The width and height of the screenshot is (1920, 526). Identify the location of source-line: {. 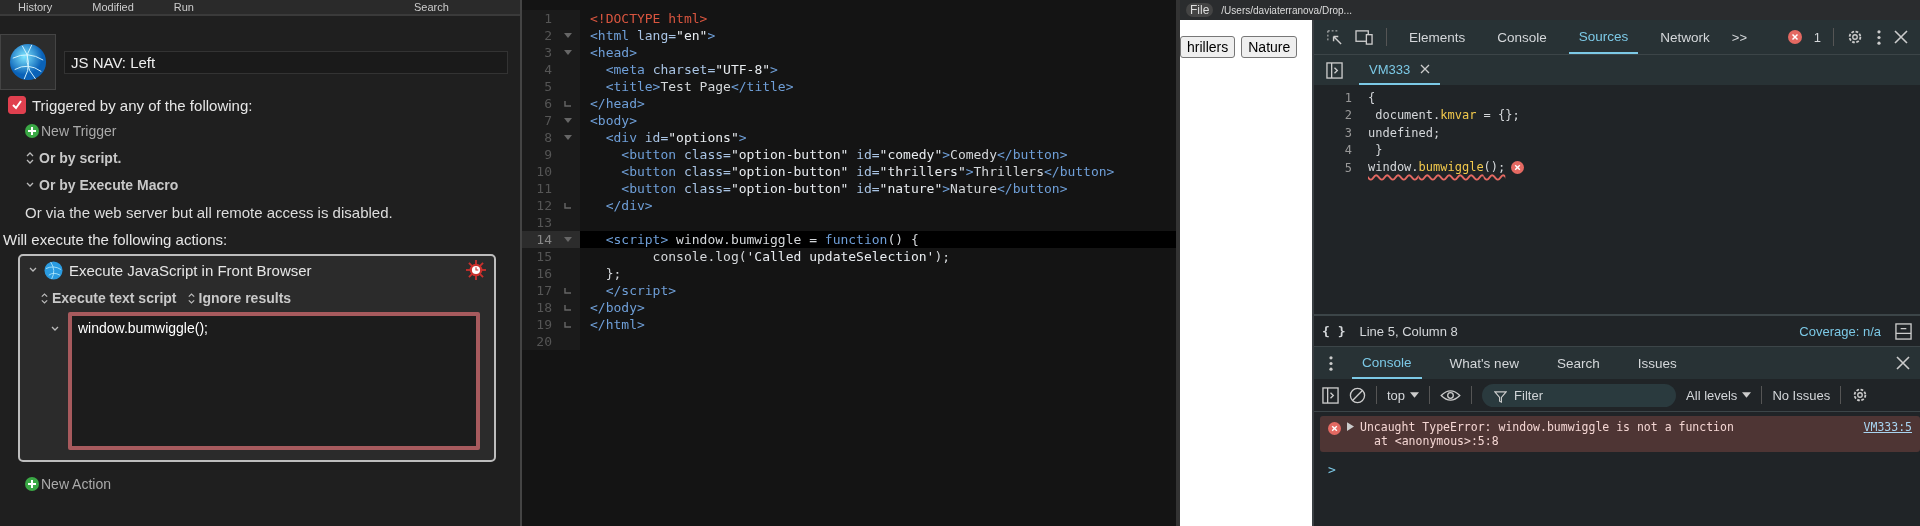
(1372, 97).